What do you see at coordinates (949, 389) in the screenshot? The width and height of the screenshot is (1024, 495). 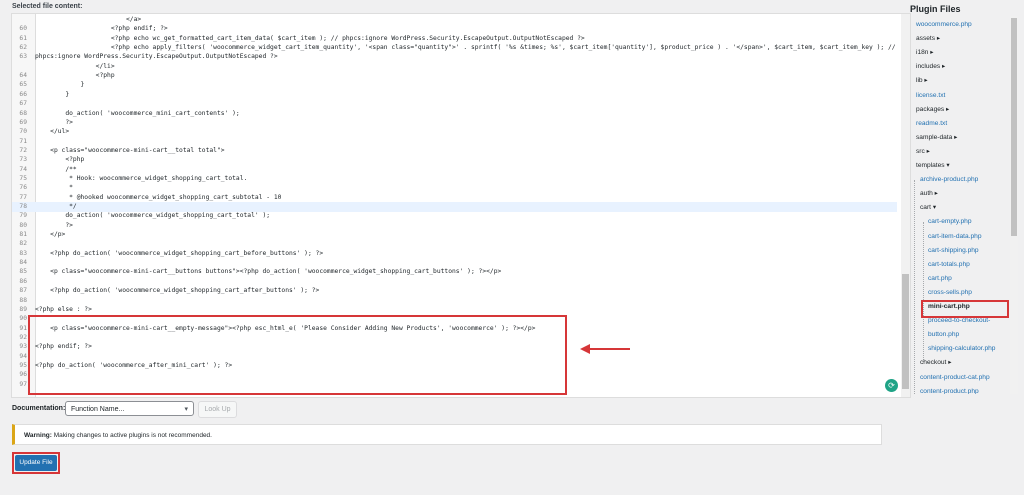 I see `plugin-file-item: content-product.php` at bounding box center [949, 389].